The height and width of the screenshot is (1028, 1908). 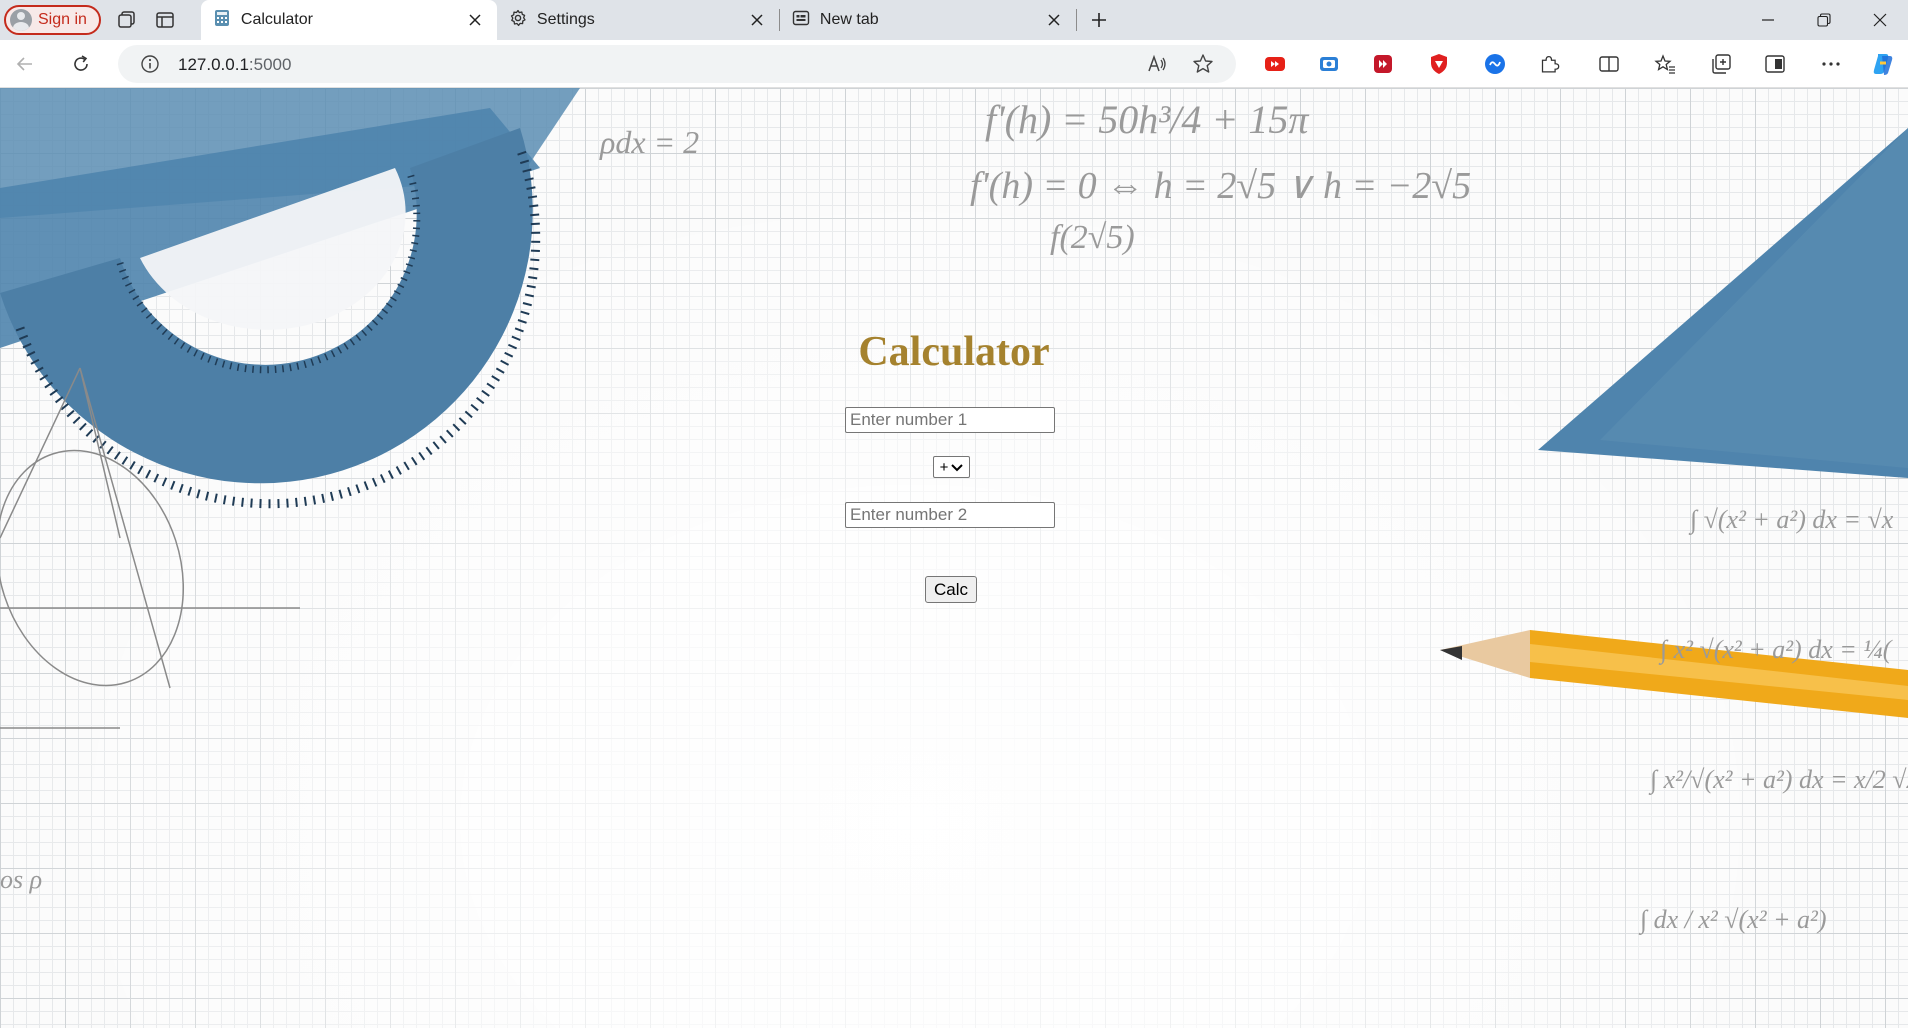 I want to click on tab-separator, so click(x=1076, y=20).